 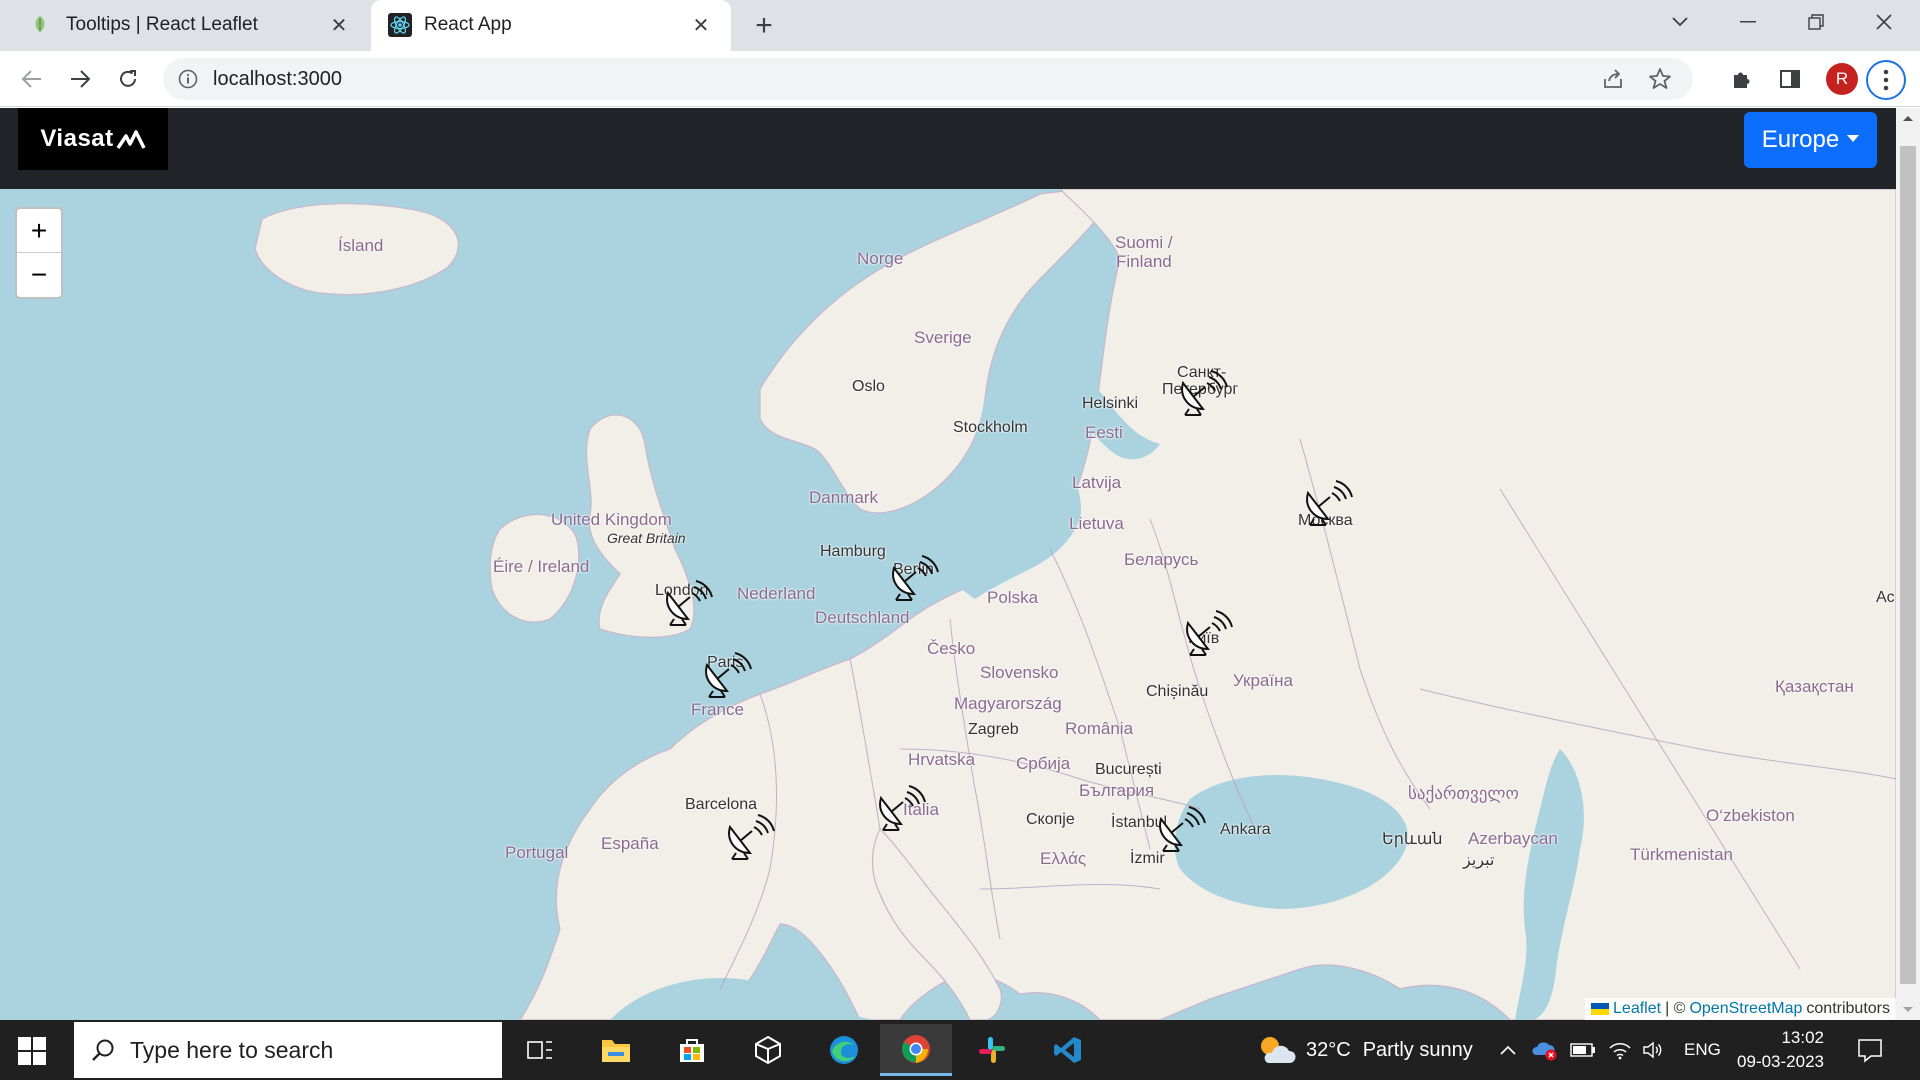 I want to click on show-hidden-icons, so click(x=1508, y=1050).